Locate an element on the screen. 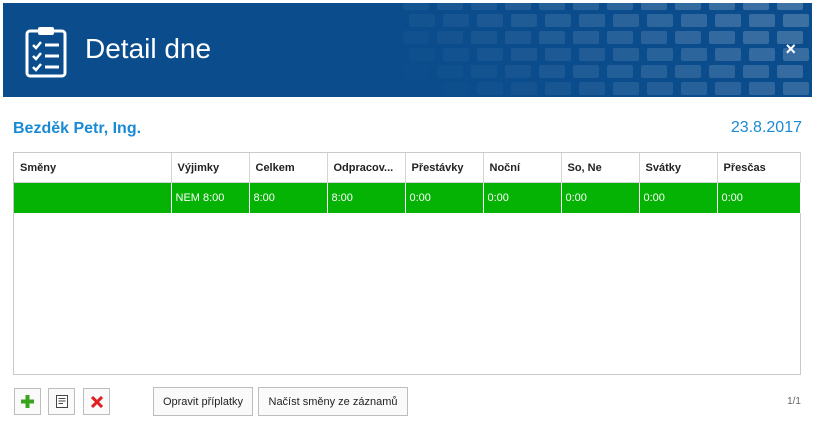 The width and height of the screenshot is (815, 427). add-button is located at coordinates (27, 401).